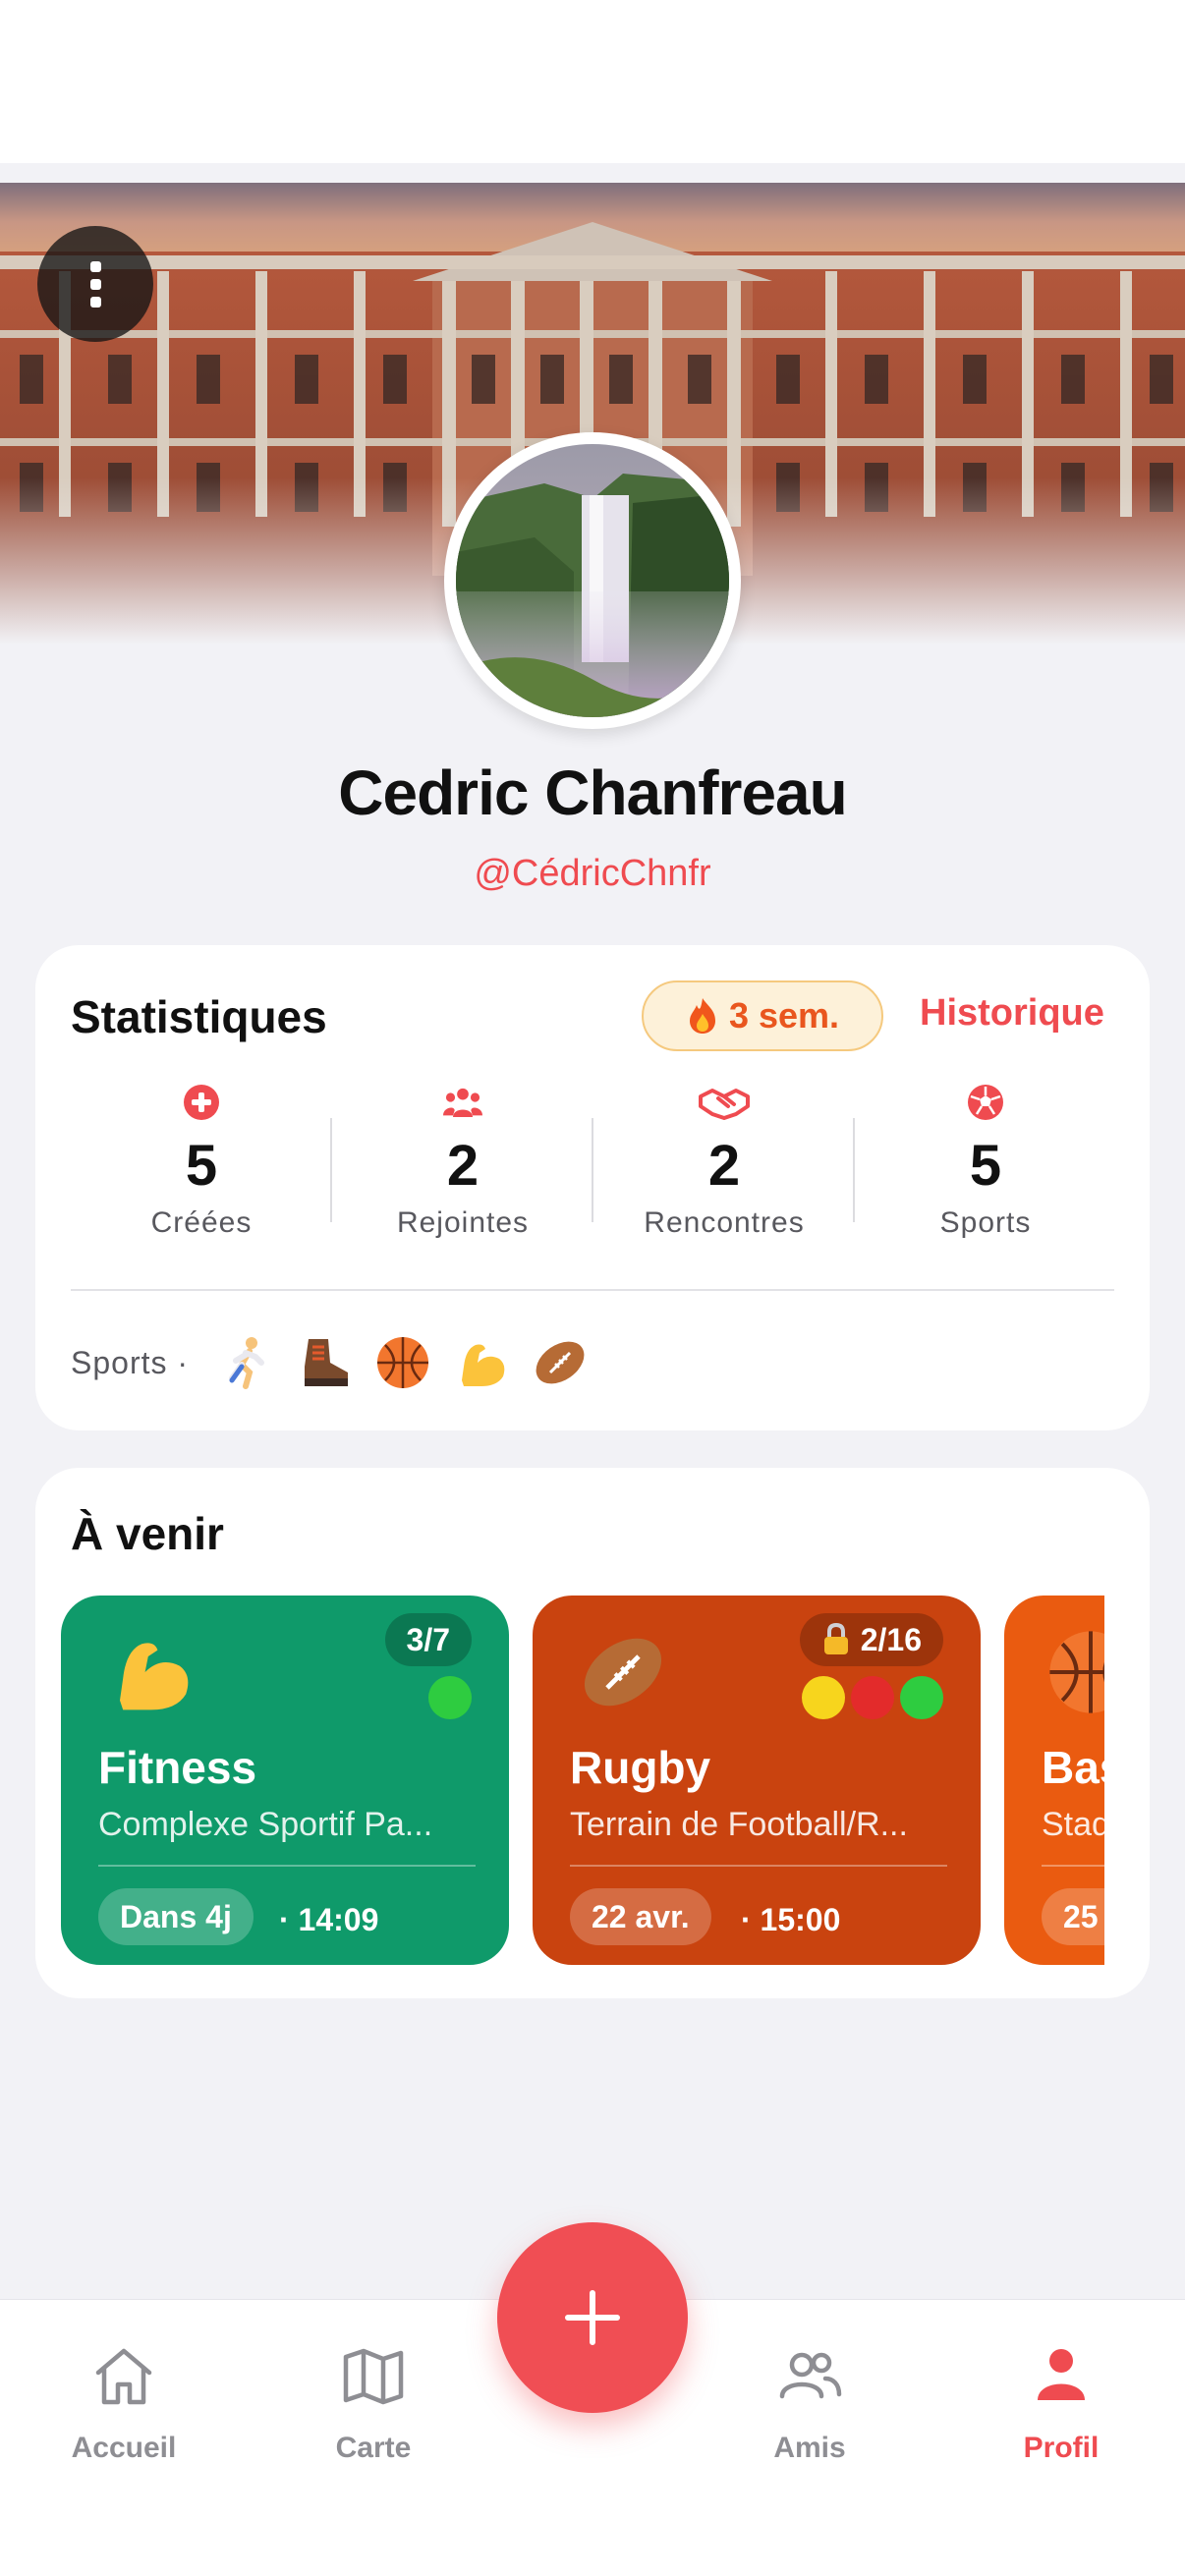 The image size is (1185, 2576). Describe the element at coordinates (95, 284) in the screenshot. I see `more-options-button` at that location.